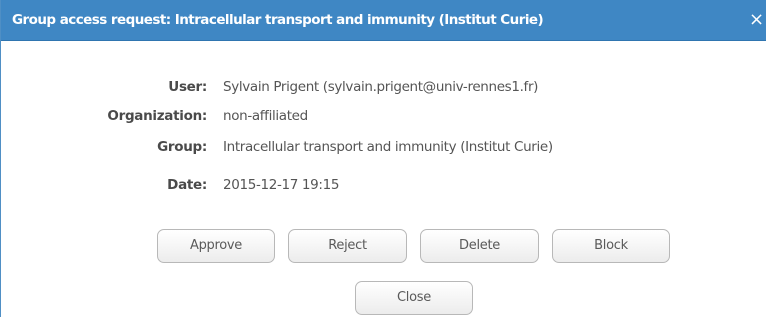 This screenshot has width=766, height=317. Describe the element at coordinates (383, 118) in the screenshot. I see `organization-row: Organization: non-affiliated` at that location.